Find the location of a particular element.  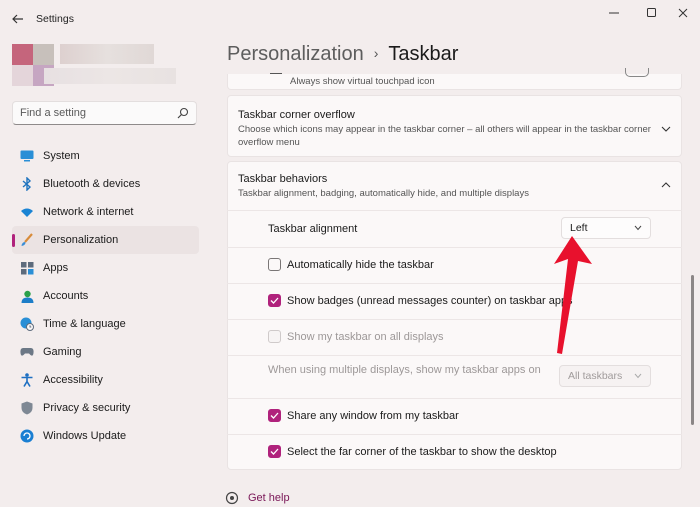

annotation-arrow-icon is located at coordinates (573, 295).